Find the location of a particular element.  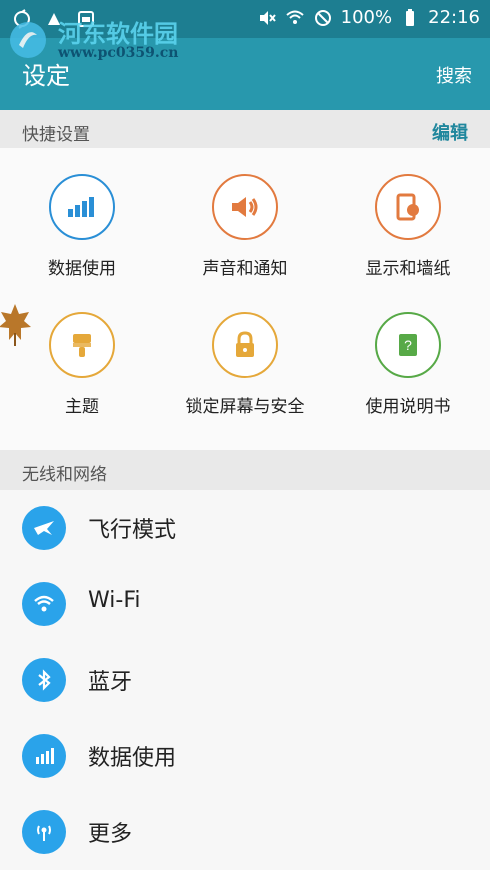

list-item-label: 蓝牙 is located at coordinates (110, 682).